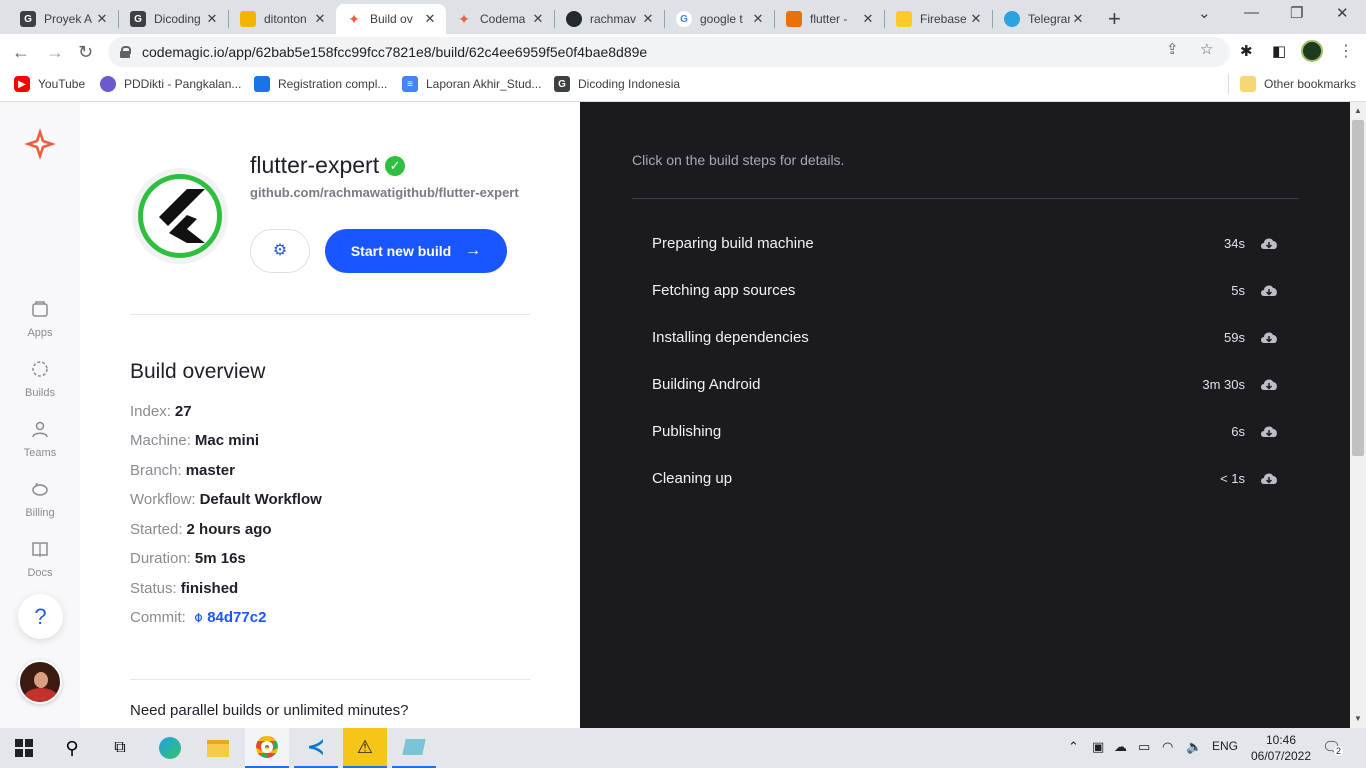 This screenshot has height=768, width=1366. What do you see at coordinates (85, 52) in the screenshot?
I see `reload-icon: ↻` at bounding box center [85, 52].